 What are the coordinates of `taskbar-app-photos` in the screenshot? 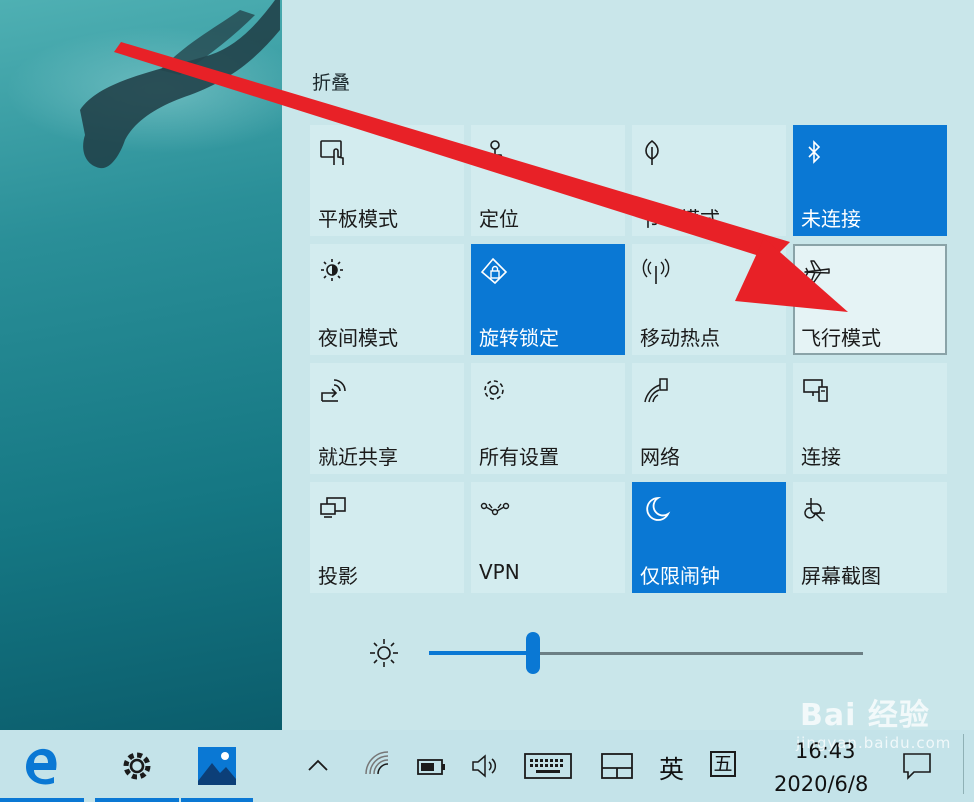 It's located at (217, 766).